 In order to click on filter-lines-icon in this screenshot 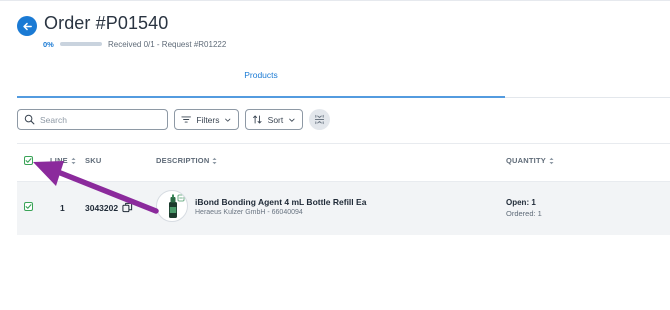, I will do `click(186, 119)`.